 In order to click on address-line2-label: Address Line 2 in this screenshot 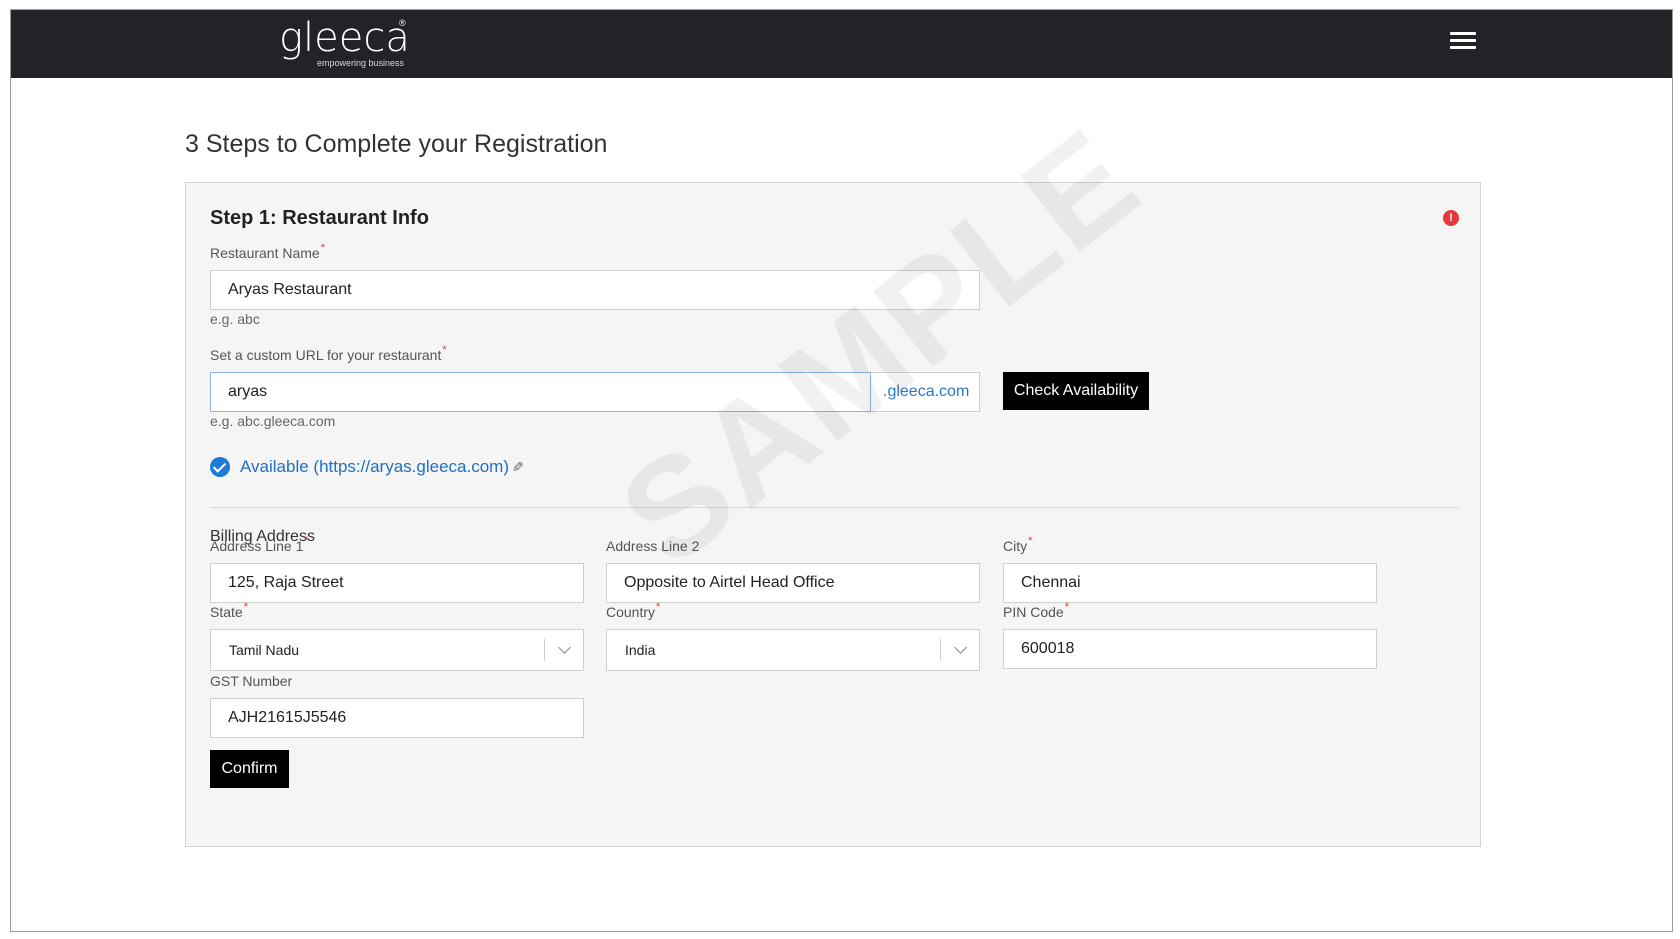, I will do `click(653, 546)`.